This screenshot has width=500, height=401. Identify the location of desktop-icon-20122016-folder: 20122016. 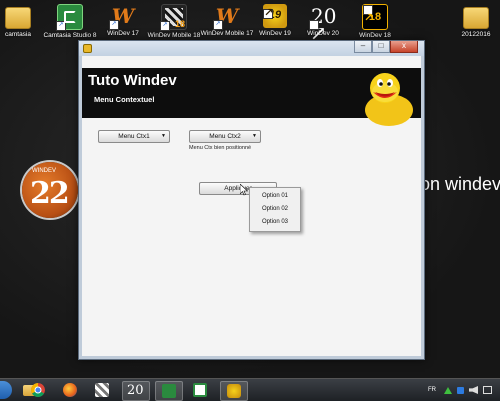
(473, 21).